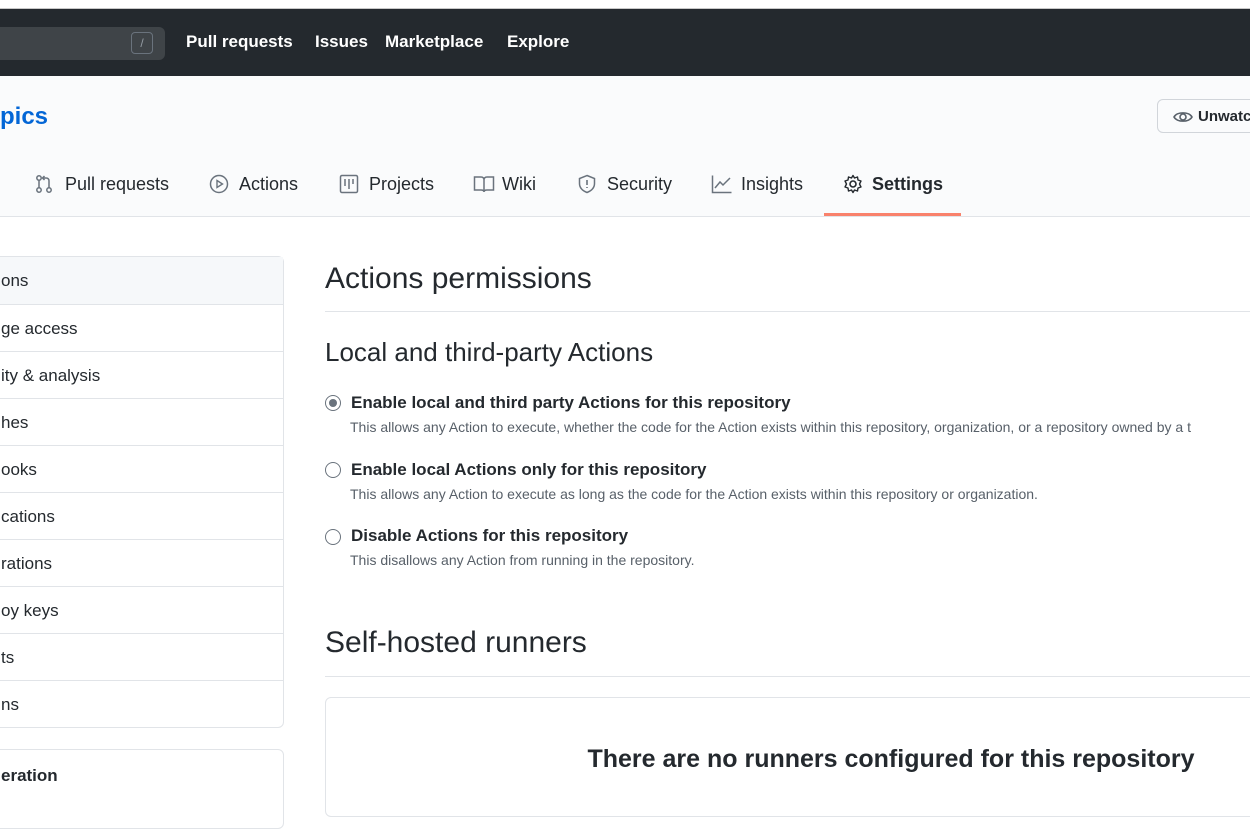 The image size is (1250, 829). I want to click on unwatch-label: Unwatch, so click(1224, 116).